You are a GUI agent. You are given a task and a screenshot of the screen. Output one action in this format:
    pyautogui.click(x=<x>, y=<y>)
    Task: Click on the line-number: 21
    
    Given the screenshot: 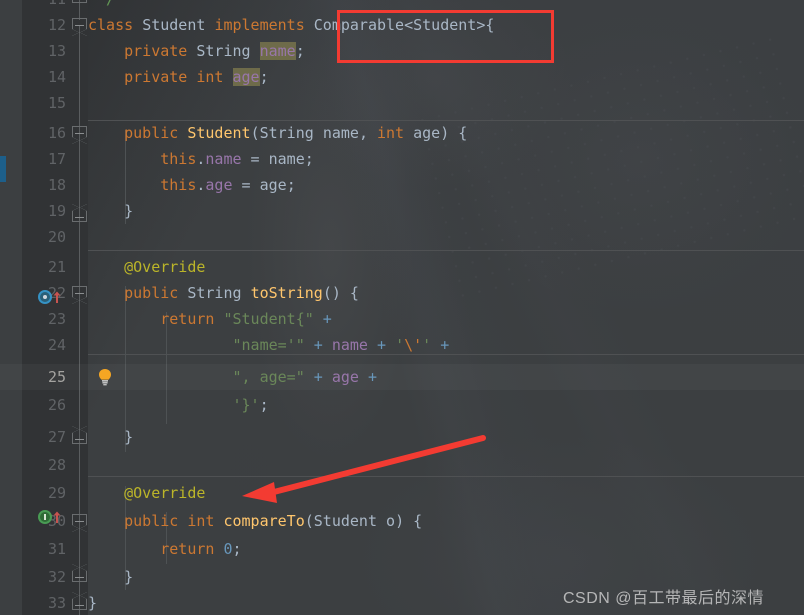 What is the action you would take?
    pyautogui.click(x=56, y=267)
    